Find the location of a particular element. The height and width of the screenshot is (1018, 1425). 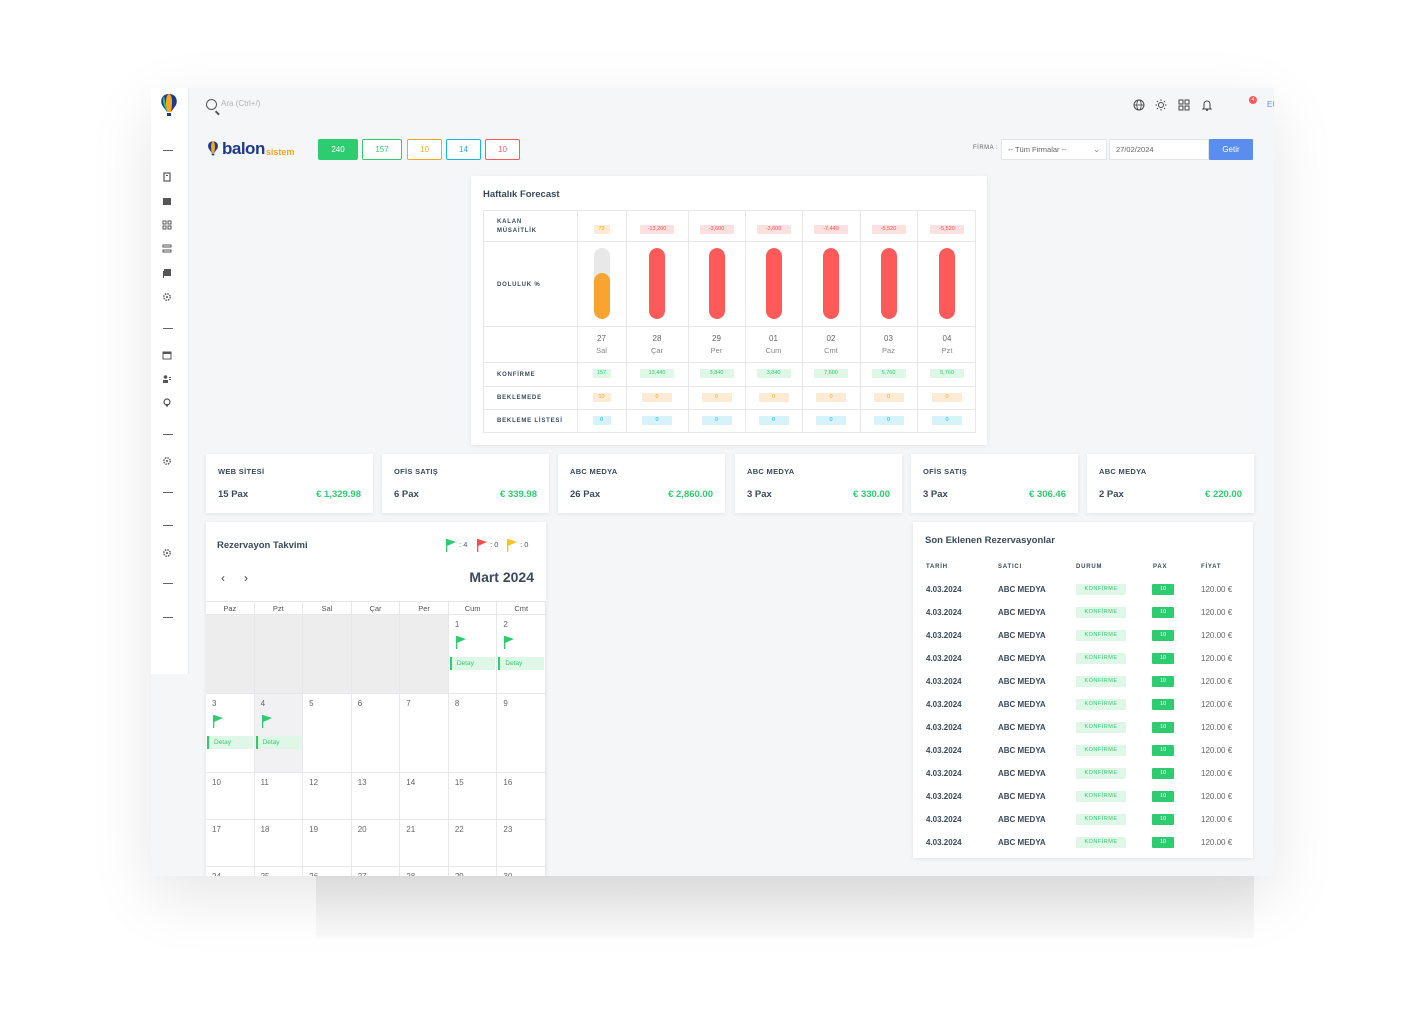

sales-pax: 2 Pax is located at coordinates (1111, 494).